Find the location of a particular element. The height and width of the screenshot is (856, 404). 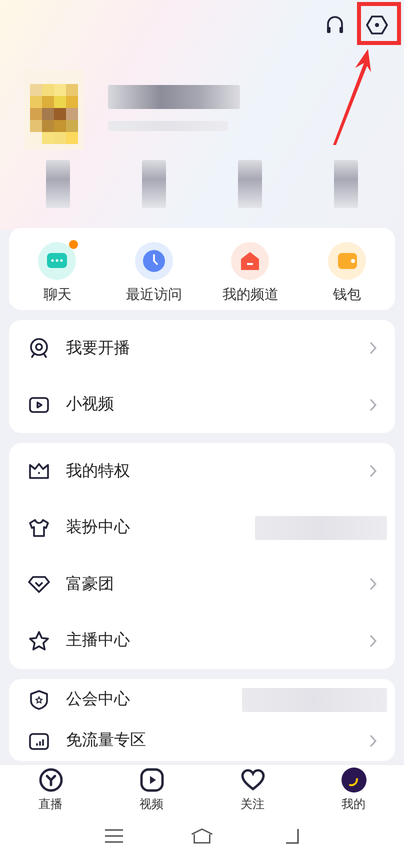

diamond-icon is located at coordinates (39, 584).